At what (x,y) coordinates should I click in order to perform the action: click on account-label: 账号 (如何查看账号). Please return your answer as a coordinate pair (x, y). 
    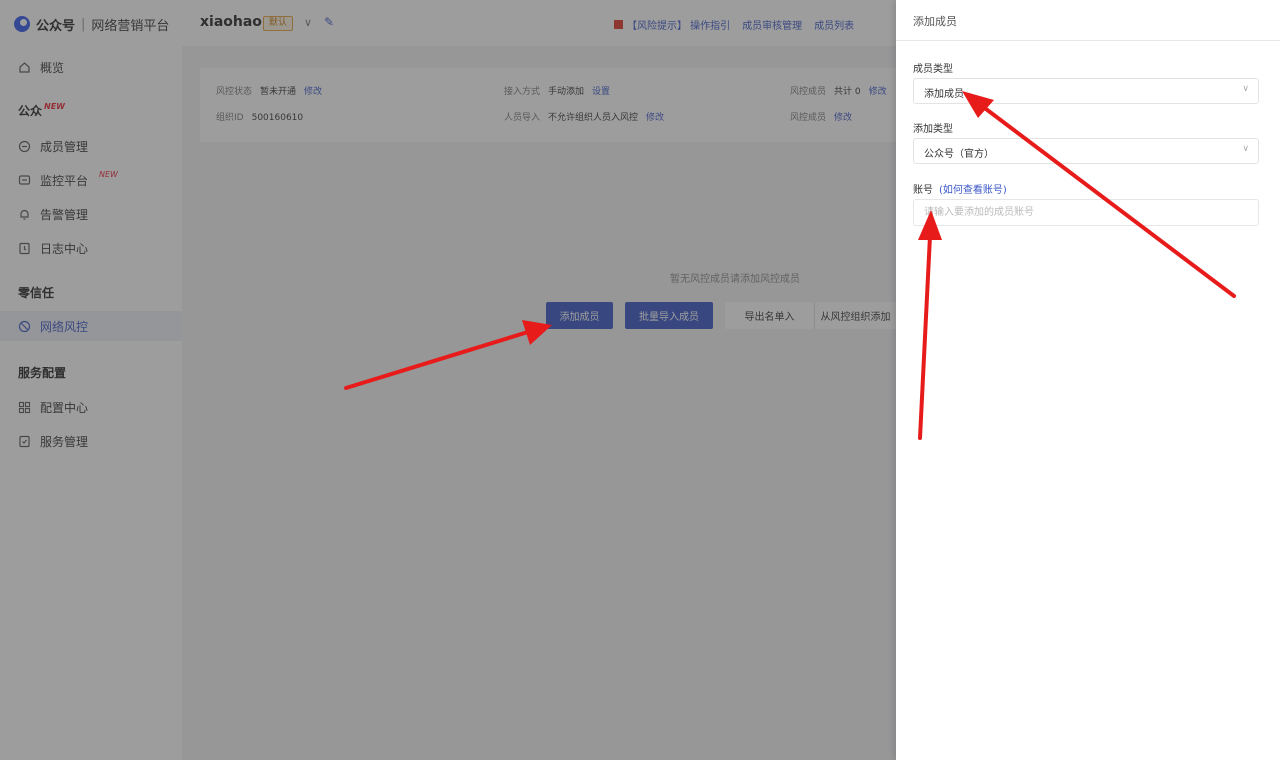
    Looking at the image, I should click on (960, 188).